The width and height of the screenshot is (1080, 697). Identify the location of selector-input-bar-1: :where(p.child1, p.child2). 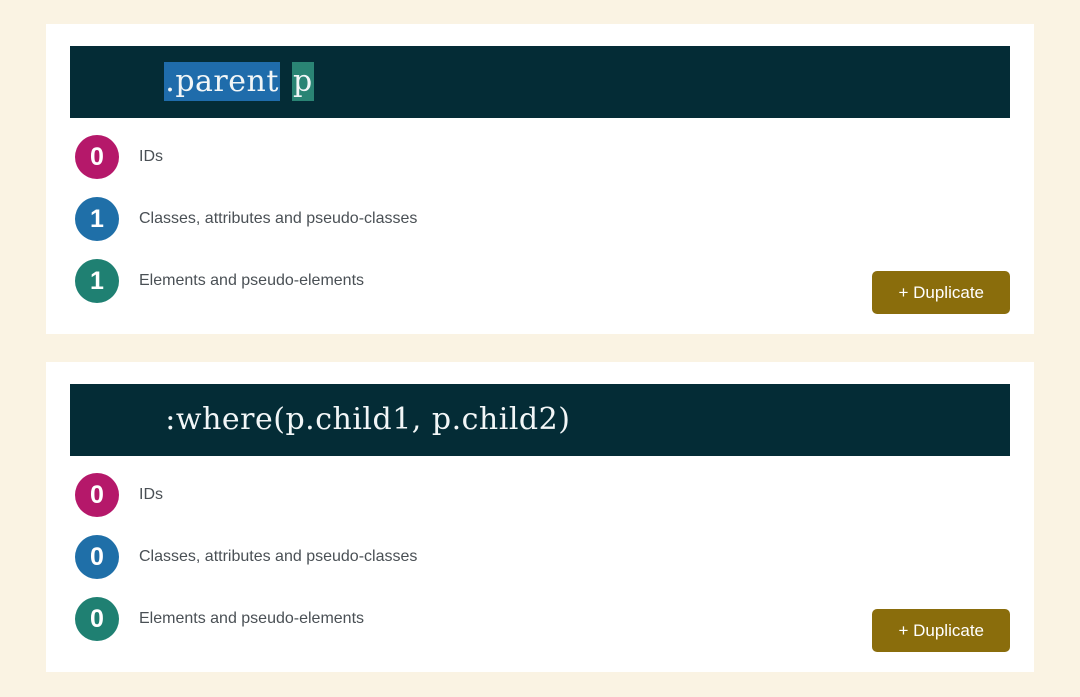
(540, 420).